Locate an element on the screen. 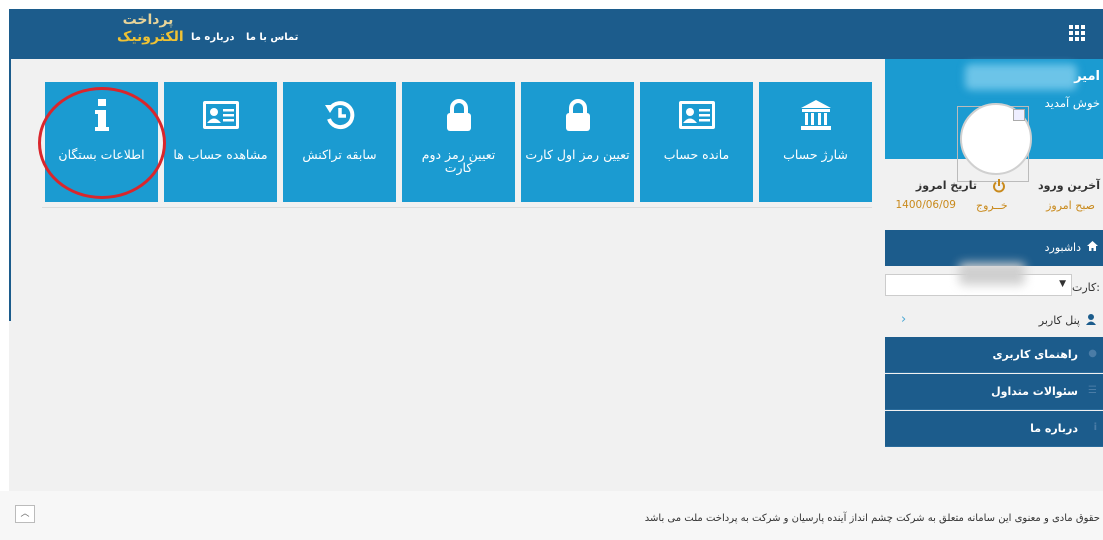 The width and height of the screenshot is (1103, 540). user-icon is located at coordinates (1091, 321).